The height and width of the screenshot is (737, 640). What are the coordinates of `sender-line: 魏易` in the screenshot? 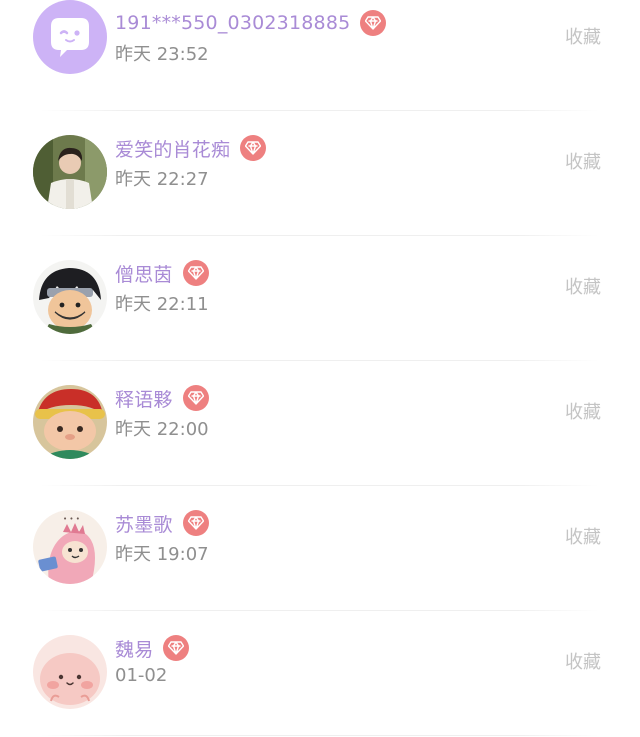 It's located at (152, 648).